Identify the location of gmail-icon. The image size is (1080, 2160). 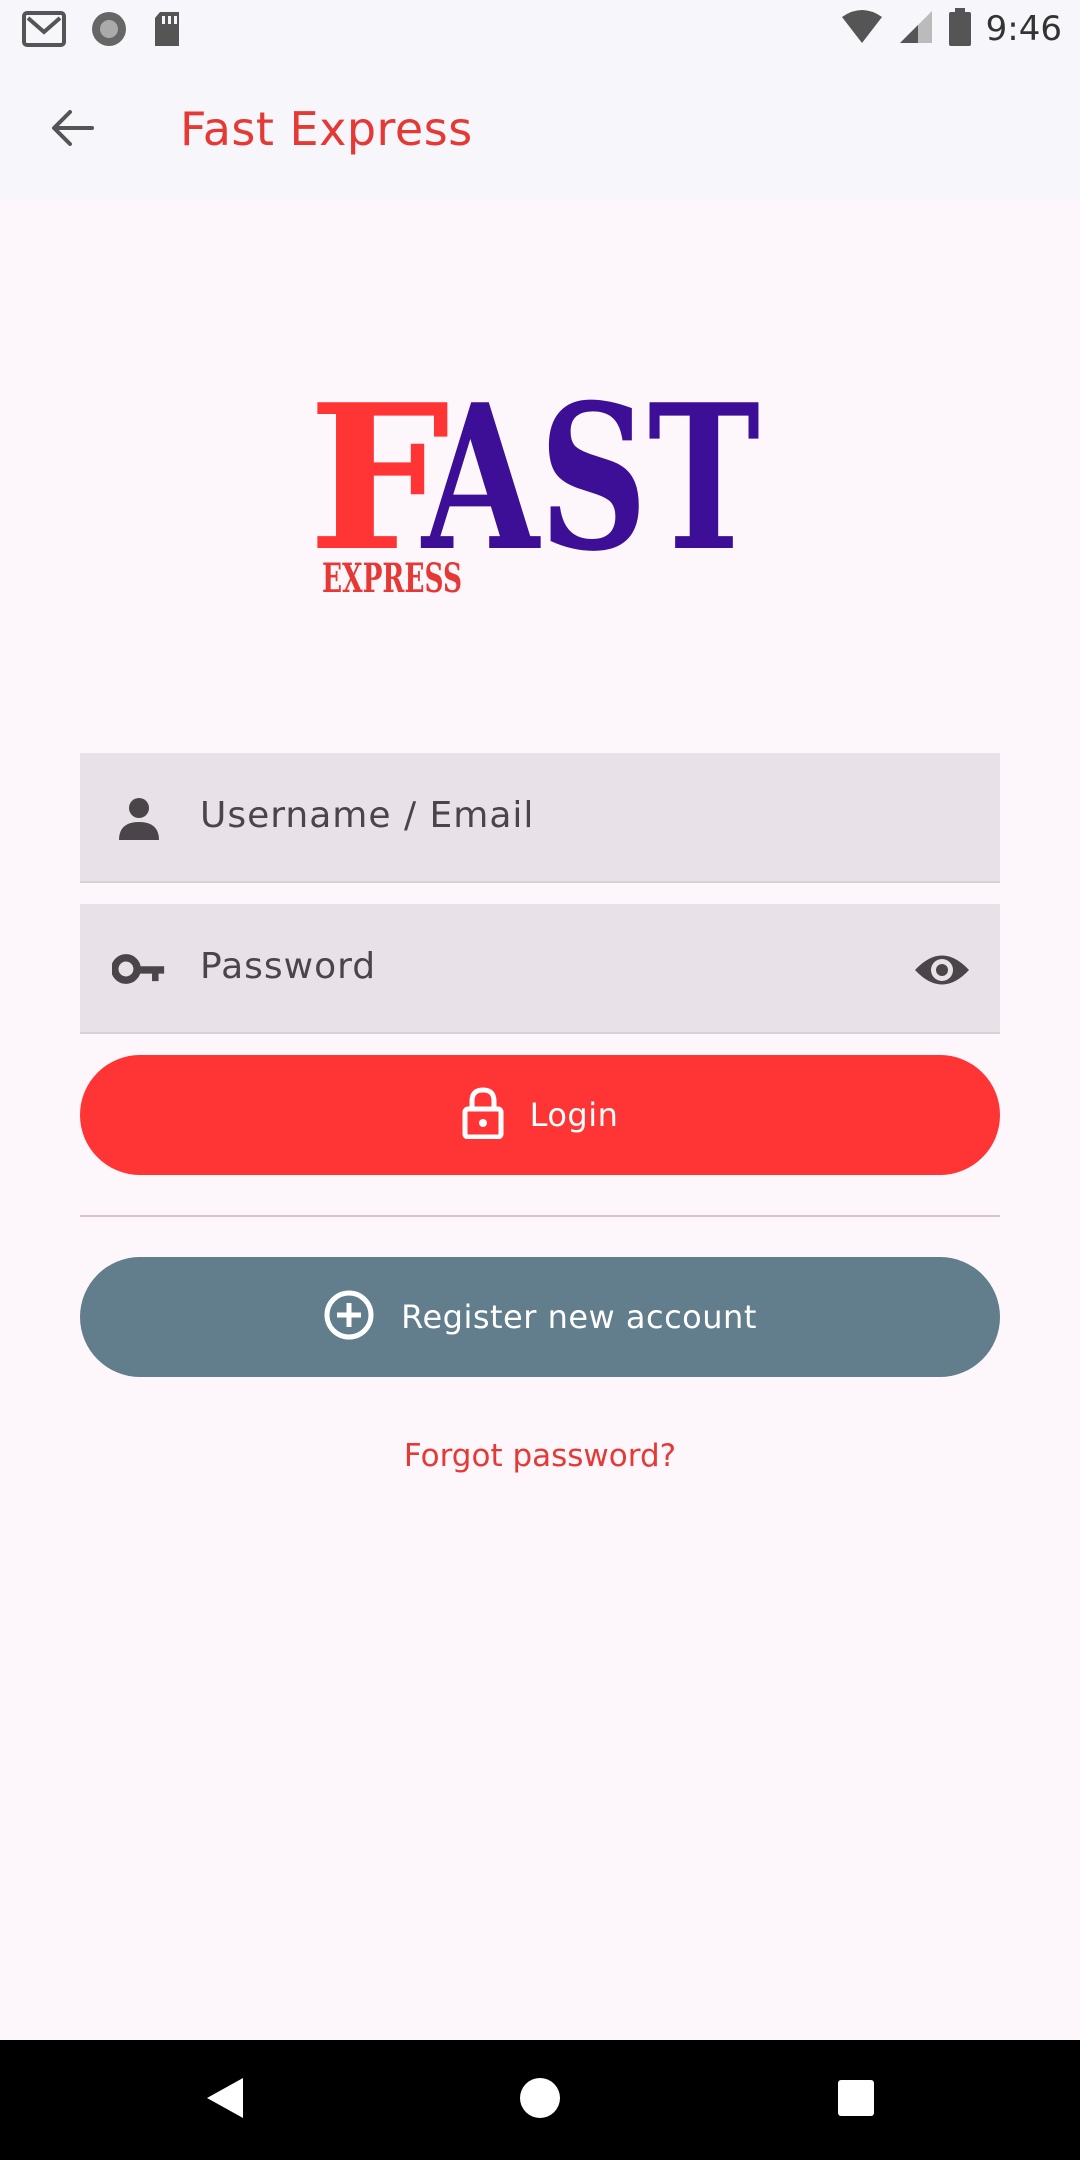
(44, 31).